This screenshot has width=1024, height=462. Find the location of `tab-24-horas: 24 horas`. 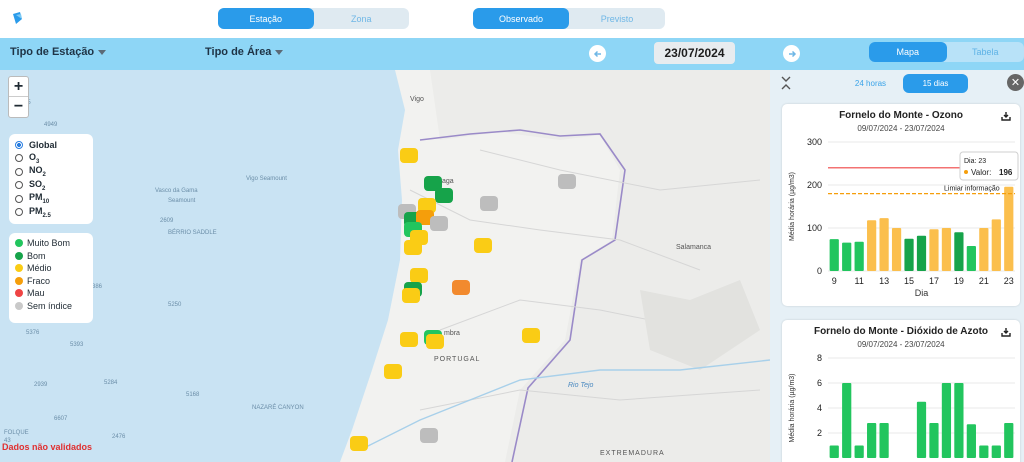

tab-24-horas: 24 horas is located at coordinates (870, 83).